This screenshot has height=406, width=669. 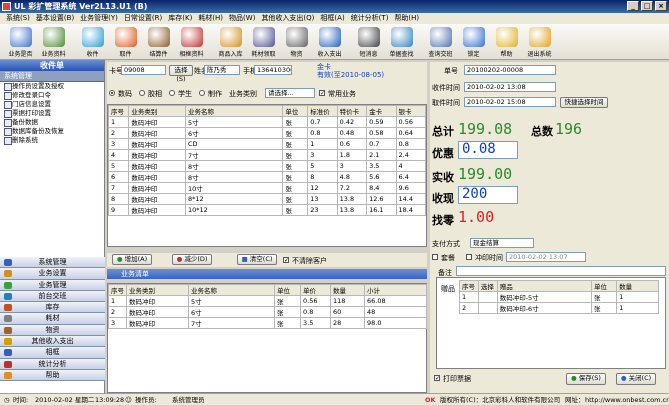 What do you see at coordinates (267, 323) in the screenshot?
I see `table-row: 3 数码冲印 7寸张 3.5 28 98.0` at bounding box center [267, 323].